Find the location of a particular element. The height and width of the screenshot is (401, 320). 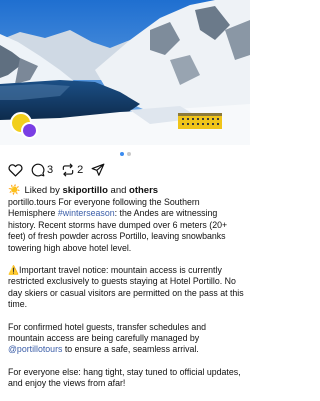

carousel-indicator is located at coordinates (125, 153).